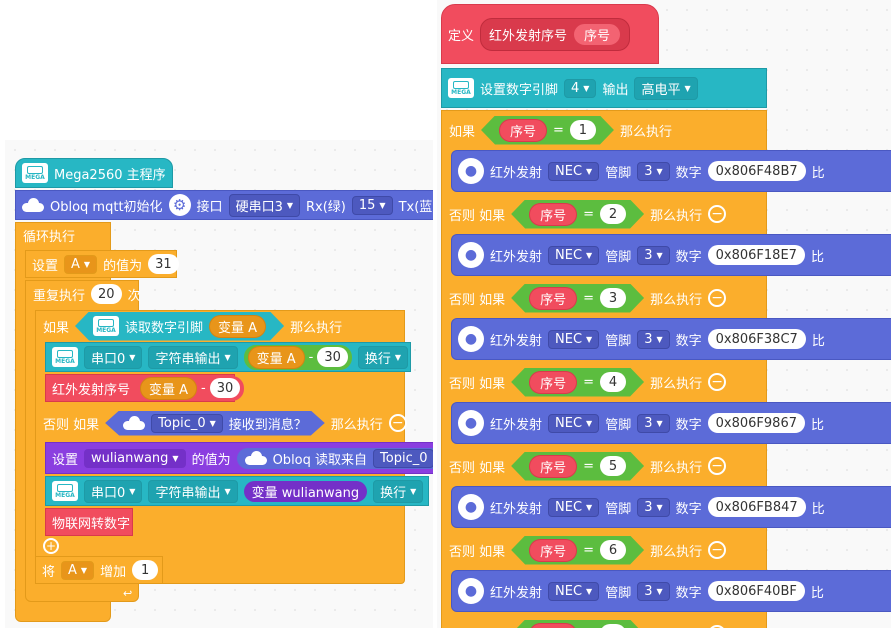 The width and height of the screenshot is (891, 628). Describe the element at coordinates (102, 264) in the screenshot. I see `set-a-block: 设置 A ▼ 的值为 31` at that location.